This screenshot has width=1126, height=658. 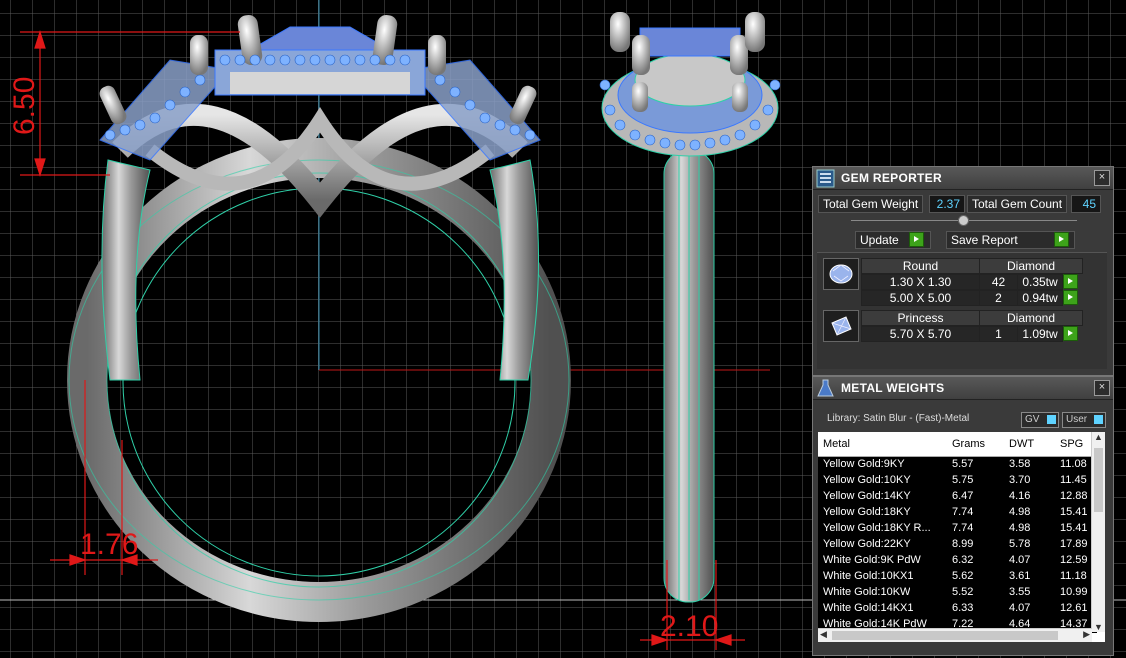 I want to click on cell-spg: 12.59, so click(x=1074, y=560).